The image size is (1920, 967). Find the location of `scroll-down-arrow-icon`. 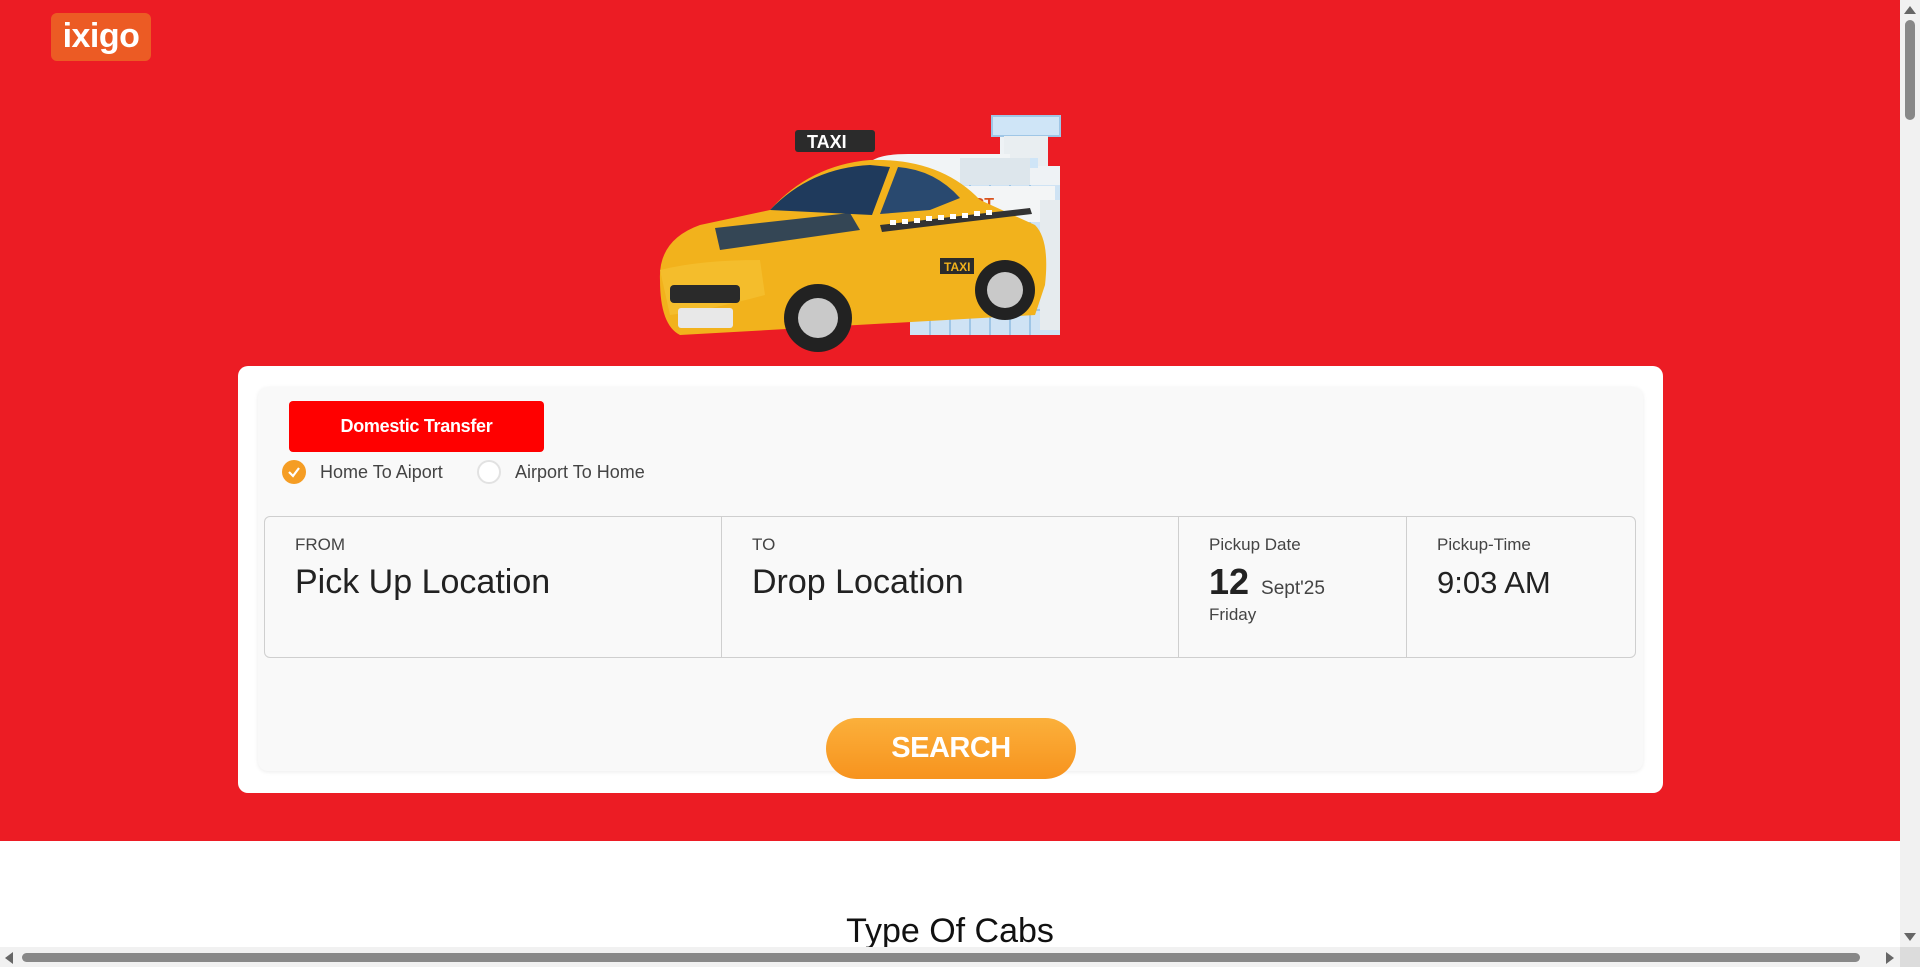

scroll-down-arrow-icon is located at coordinates (1910, 937).